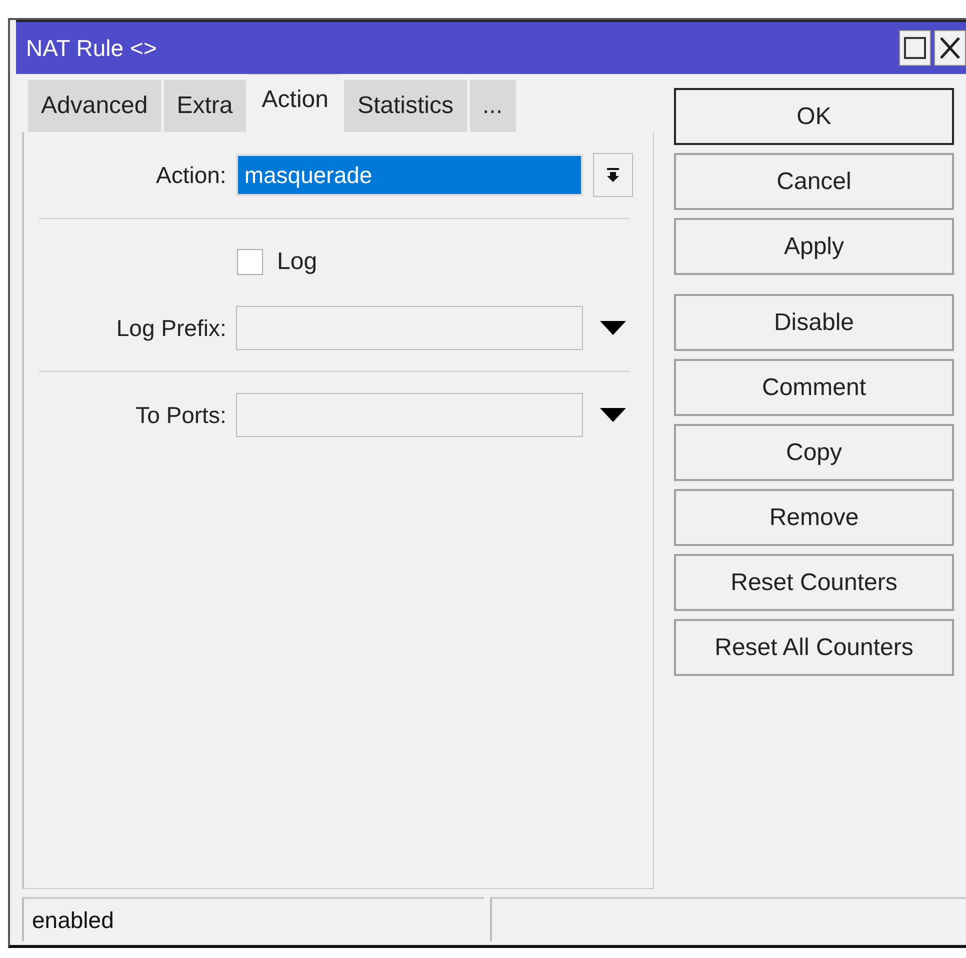 Image resolution: width=966 pixels, height=958 pixels. I want to click on field-label: Log Prefix:, so click(170, 328).